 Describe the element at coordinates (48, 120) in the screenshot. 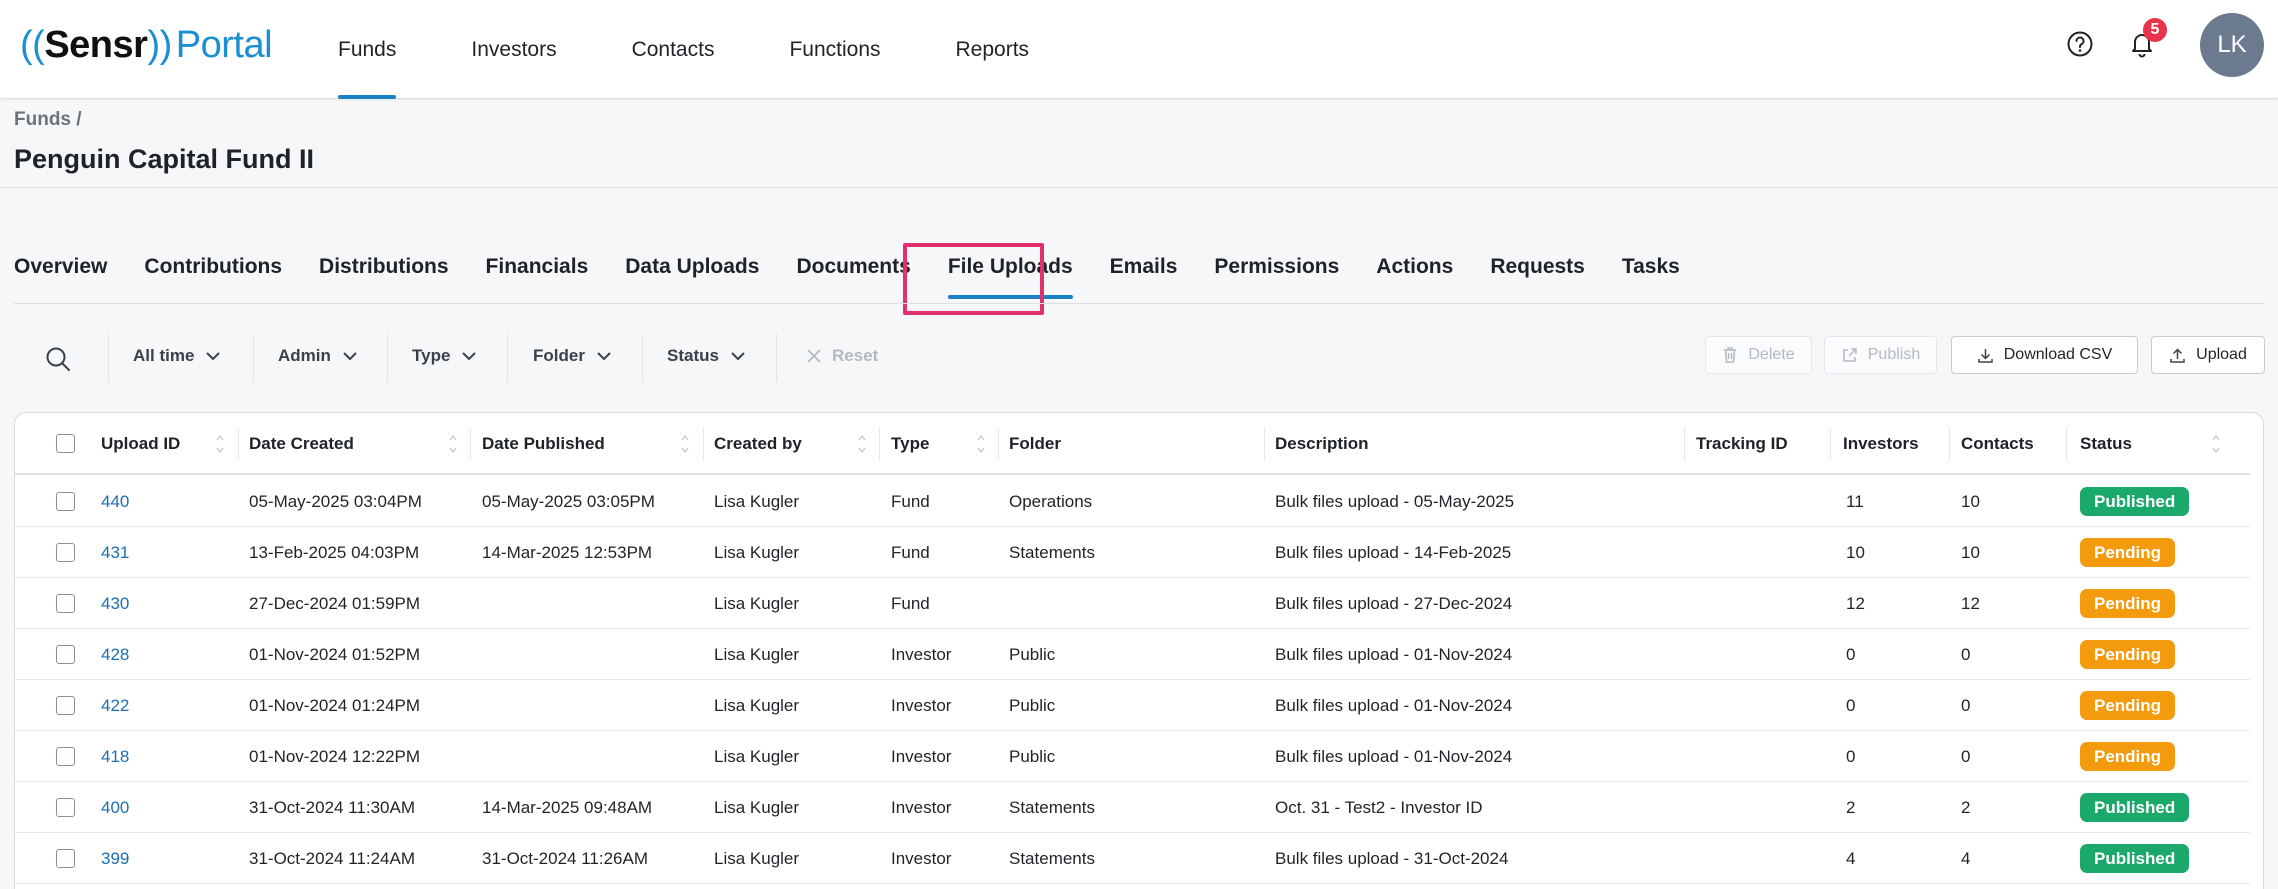

I see `breadcrumb: Funds /` at that location.